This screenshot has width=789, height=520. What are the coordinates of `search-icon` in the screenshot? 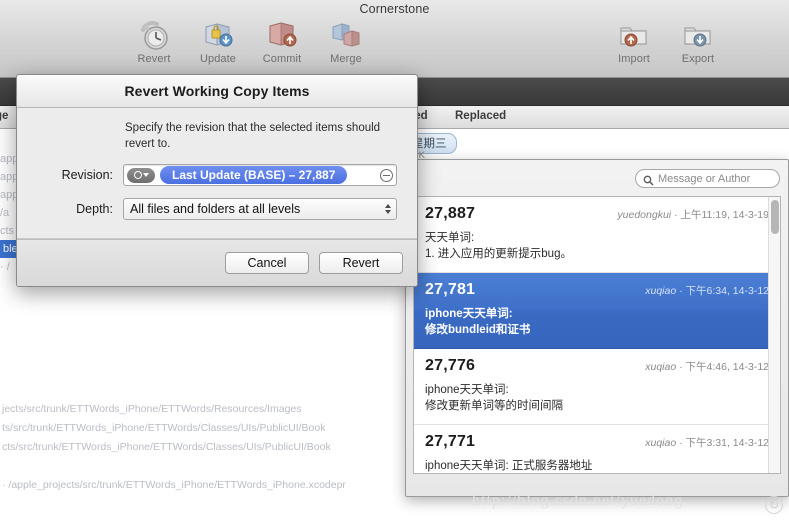 It's located at (648, 179).